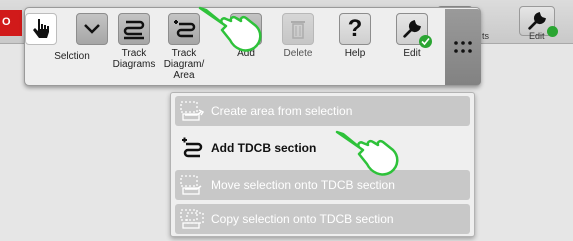 The height and width of the screenshot is (241, 573). I want to click on grid-dots-icon, so click(463, 47).